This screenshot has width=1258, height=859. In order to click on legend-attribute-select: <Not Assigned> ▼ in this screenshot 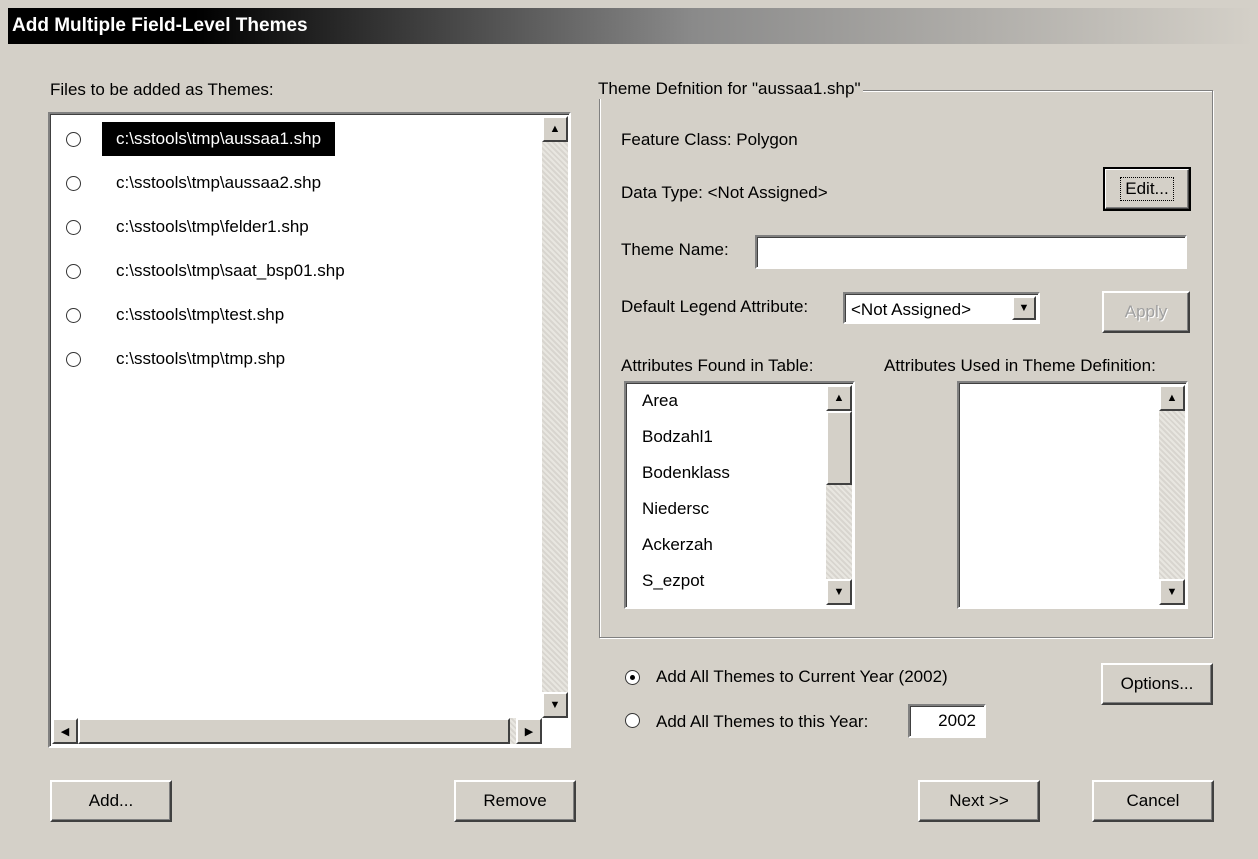, I will do `click(941, 308)`.